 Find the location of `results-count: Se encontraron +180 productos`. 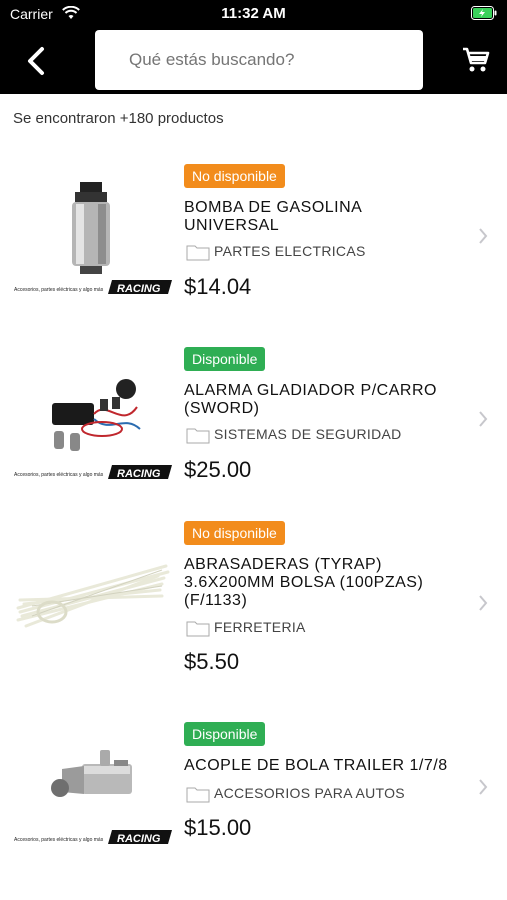

results-count: Se encontraron +180 productos is located at coordinates (118, 118).